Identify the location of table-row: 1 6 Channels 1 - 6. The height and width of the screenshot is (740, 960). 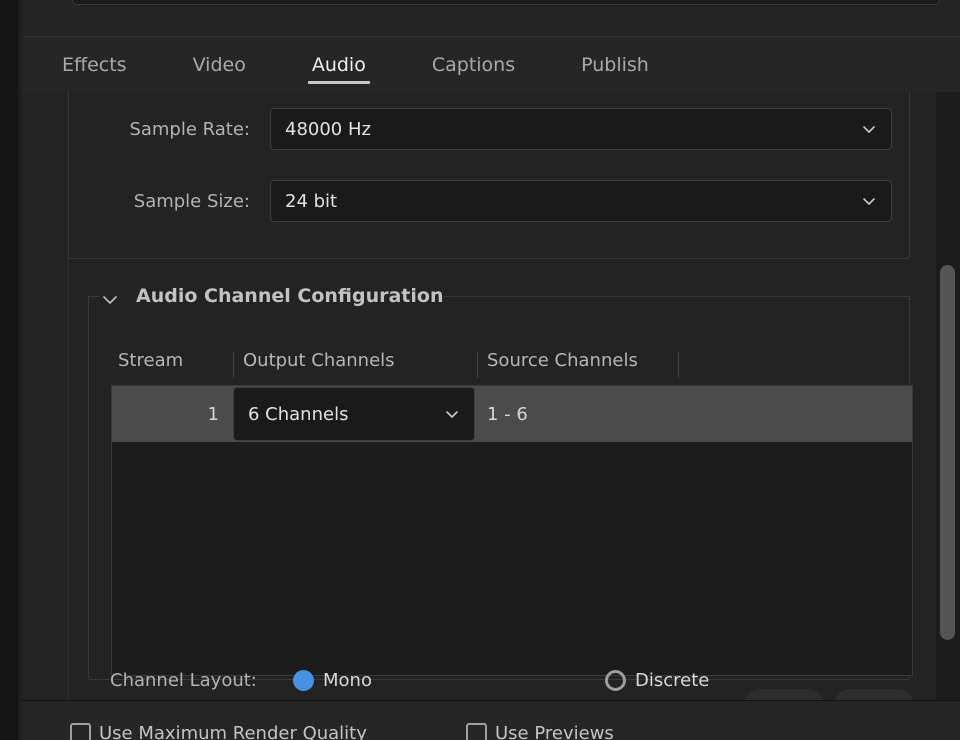
(512, 414).